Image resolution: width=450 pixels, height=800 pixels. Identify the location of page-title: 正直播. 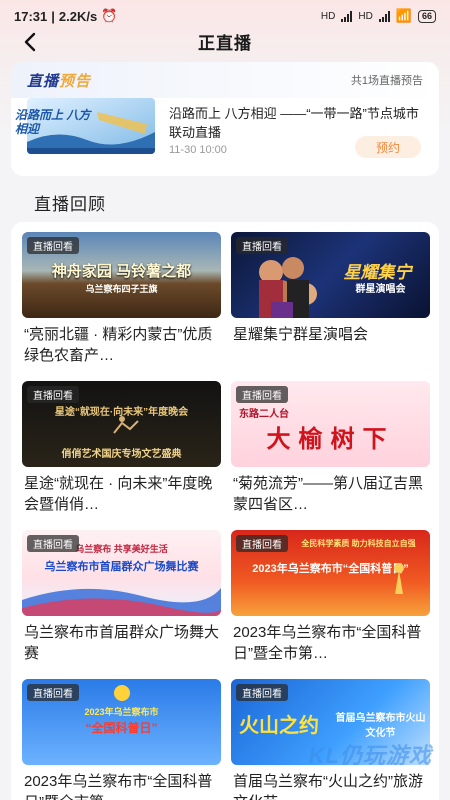
(225, 43).